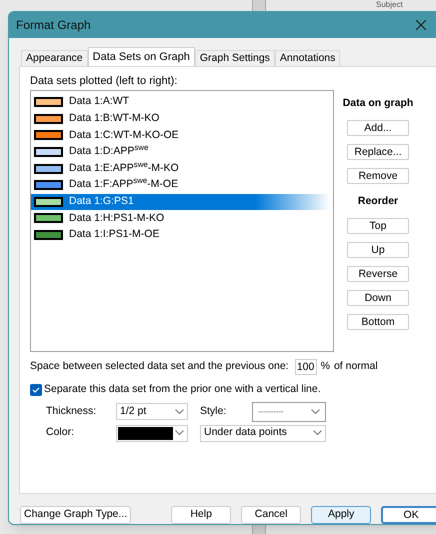  I want to click on data-set-row: Data 1:E:APP$^{swe}$-M-KO, so click(180, 168).